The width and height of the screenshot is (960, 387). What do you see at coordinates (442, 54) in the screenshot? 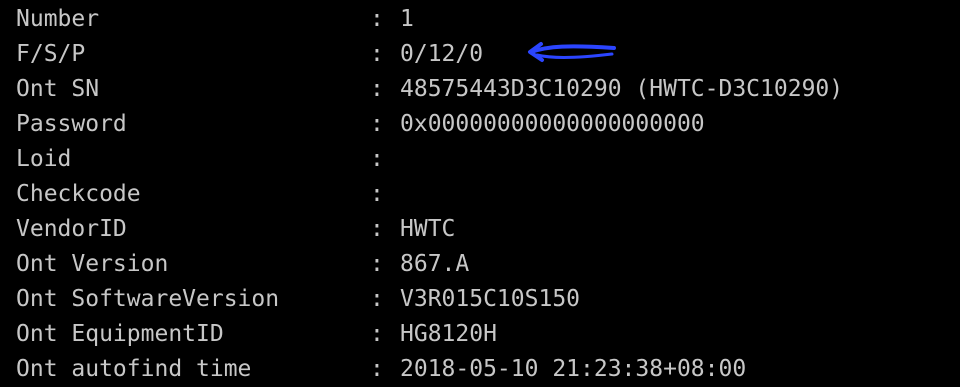
I see `field-value-fsp: 0/12/0` at bounding box center [442, 54].